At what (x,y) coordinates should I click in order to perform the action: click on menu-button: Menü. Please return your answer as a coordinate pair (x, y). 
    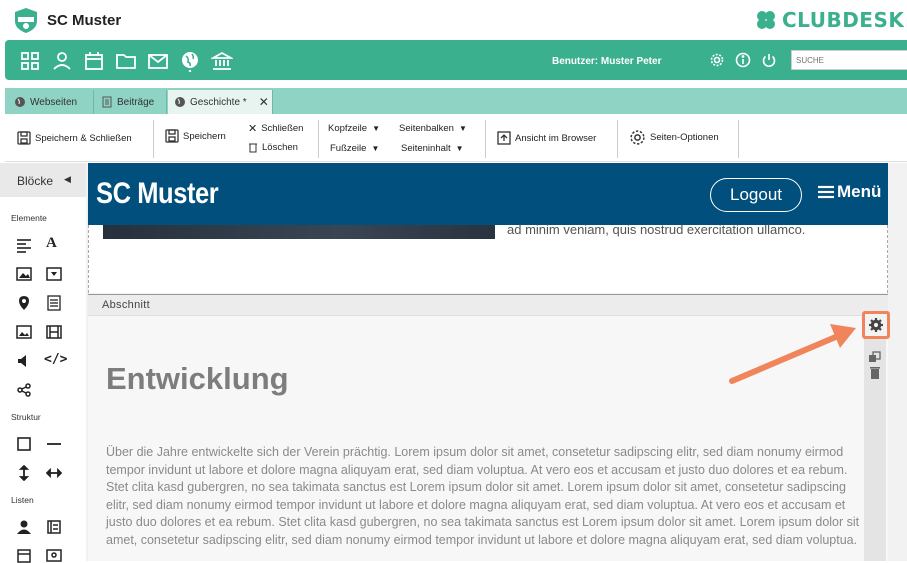
    Looking at the image, I should click on (849, 192).